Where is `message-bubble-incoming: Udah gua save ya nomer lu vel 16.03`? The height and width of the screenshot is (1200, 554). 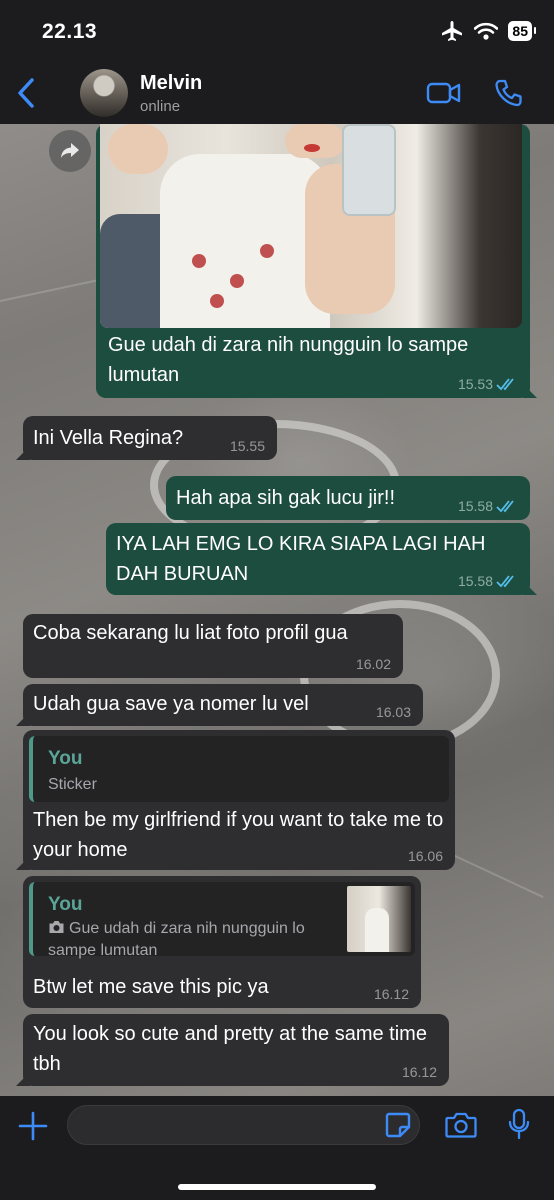 message-bubble-incoming: Udah gua save ya nomer lu vel 16.03 is located at coordinates (219, 705).